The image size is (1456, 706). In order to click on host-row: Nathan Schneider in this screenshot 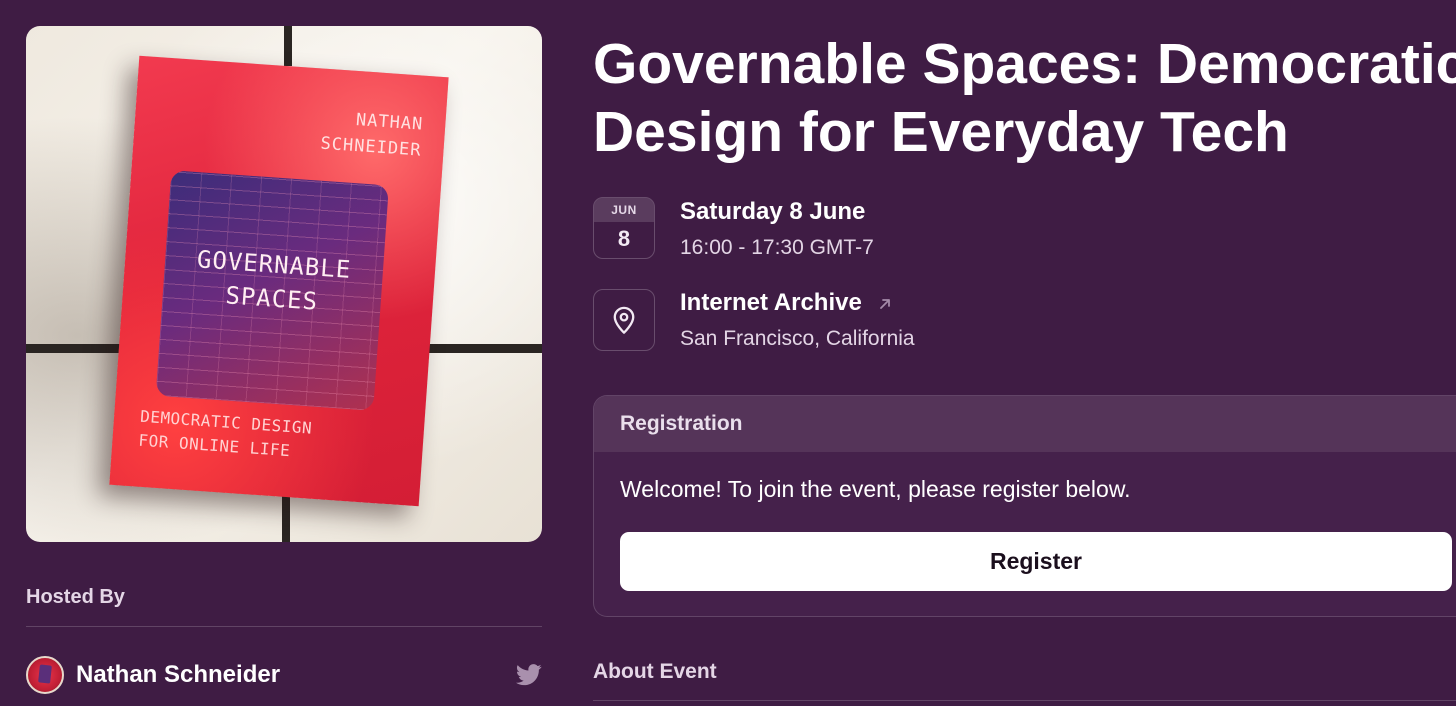, I will do `click(284, 675)`.